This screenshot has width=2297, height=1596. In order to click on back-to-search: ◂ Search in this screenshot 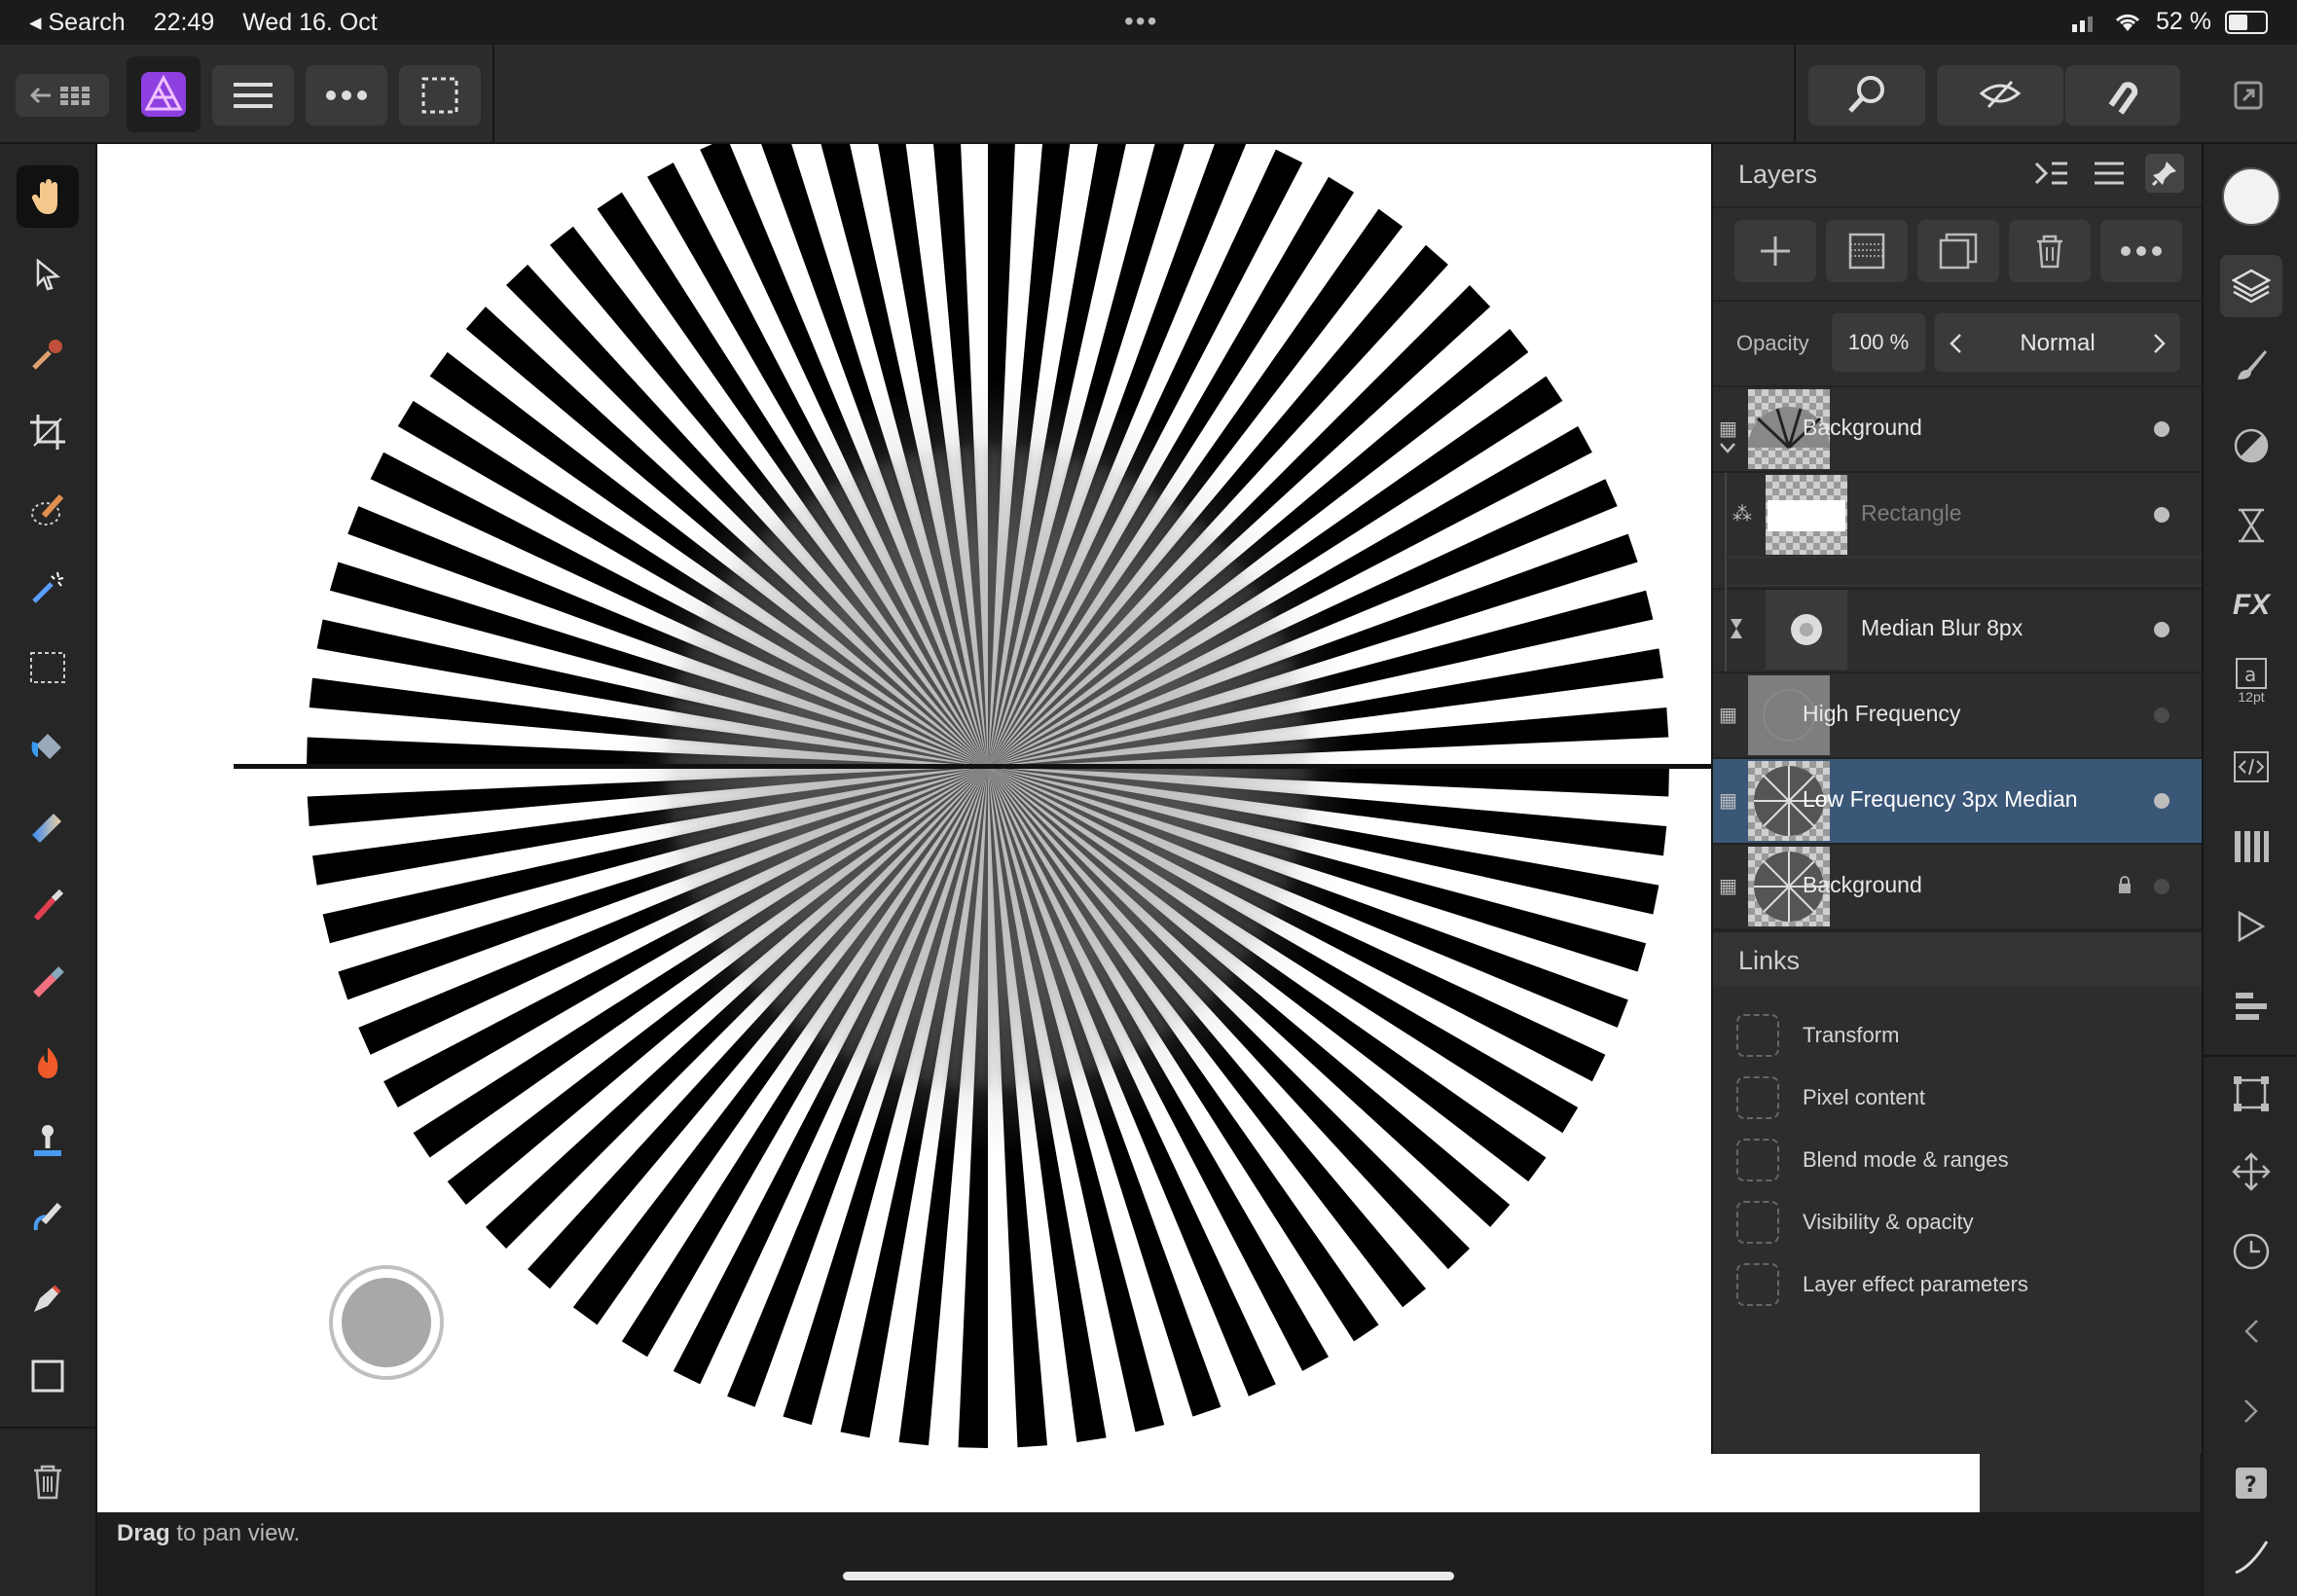, I will do `click(77, 22)`.